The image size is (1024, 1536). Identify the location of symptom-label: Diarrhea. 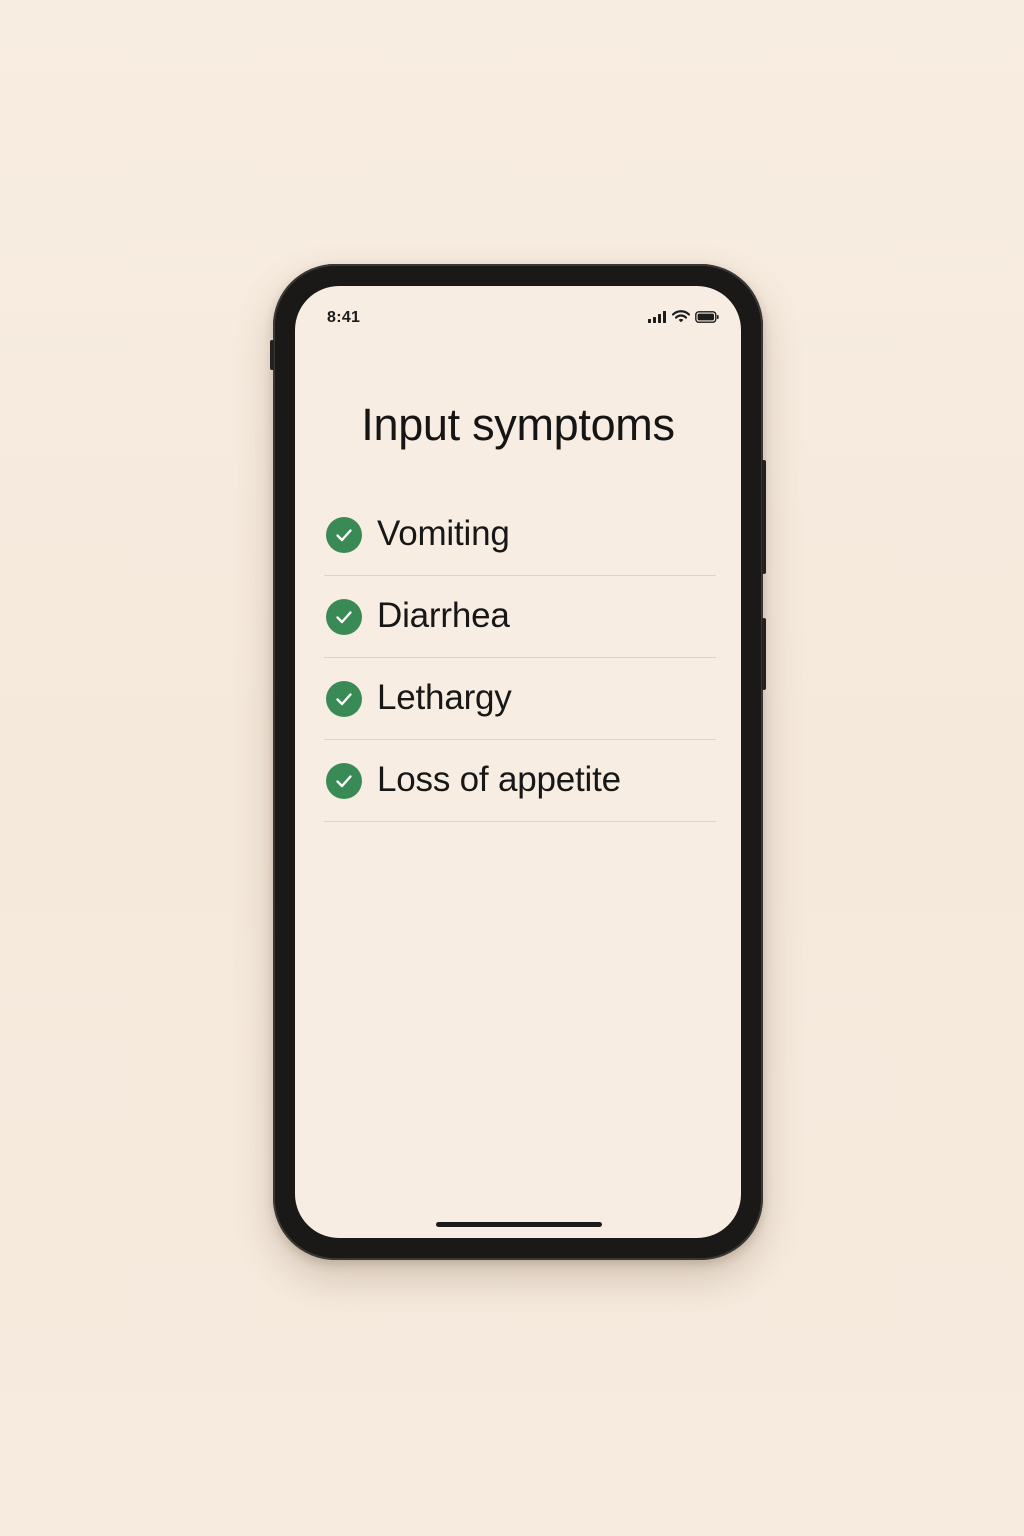
(443, 615).